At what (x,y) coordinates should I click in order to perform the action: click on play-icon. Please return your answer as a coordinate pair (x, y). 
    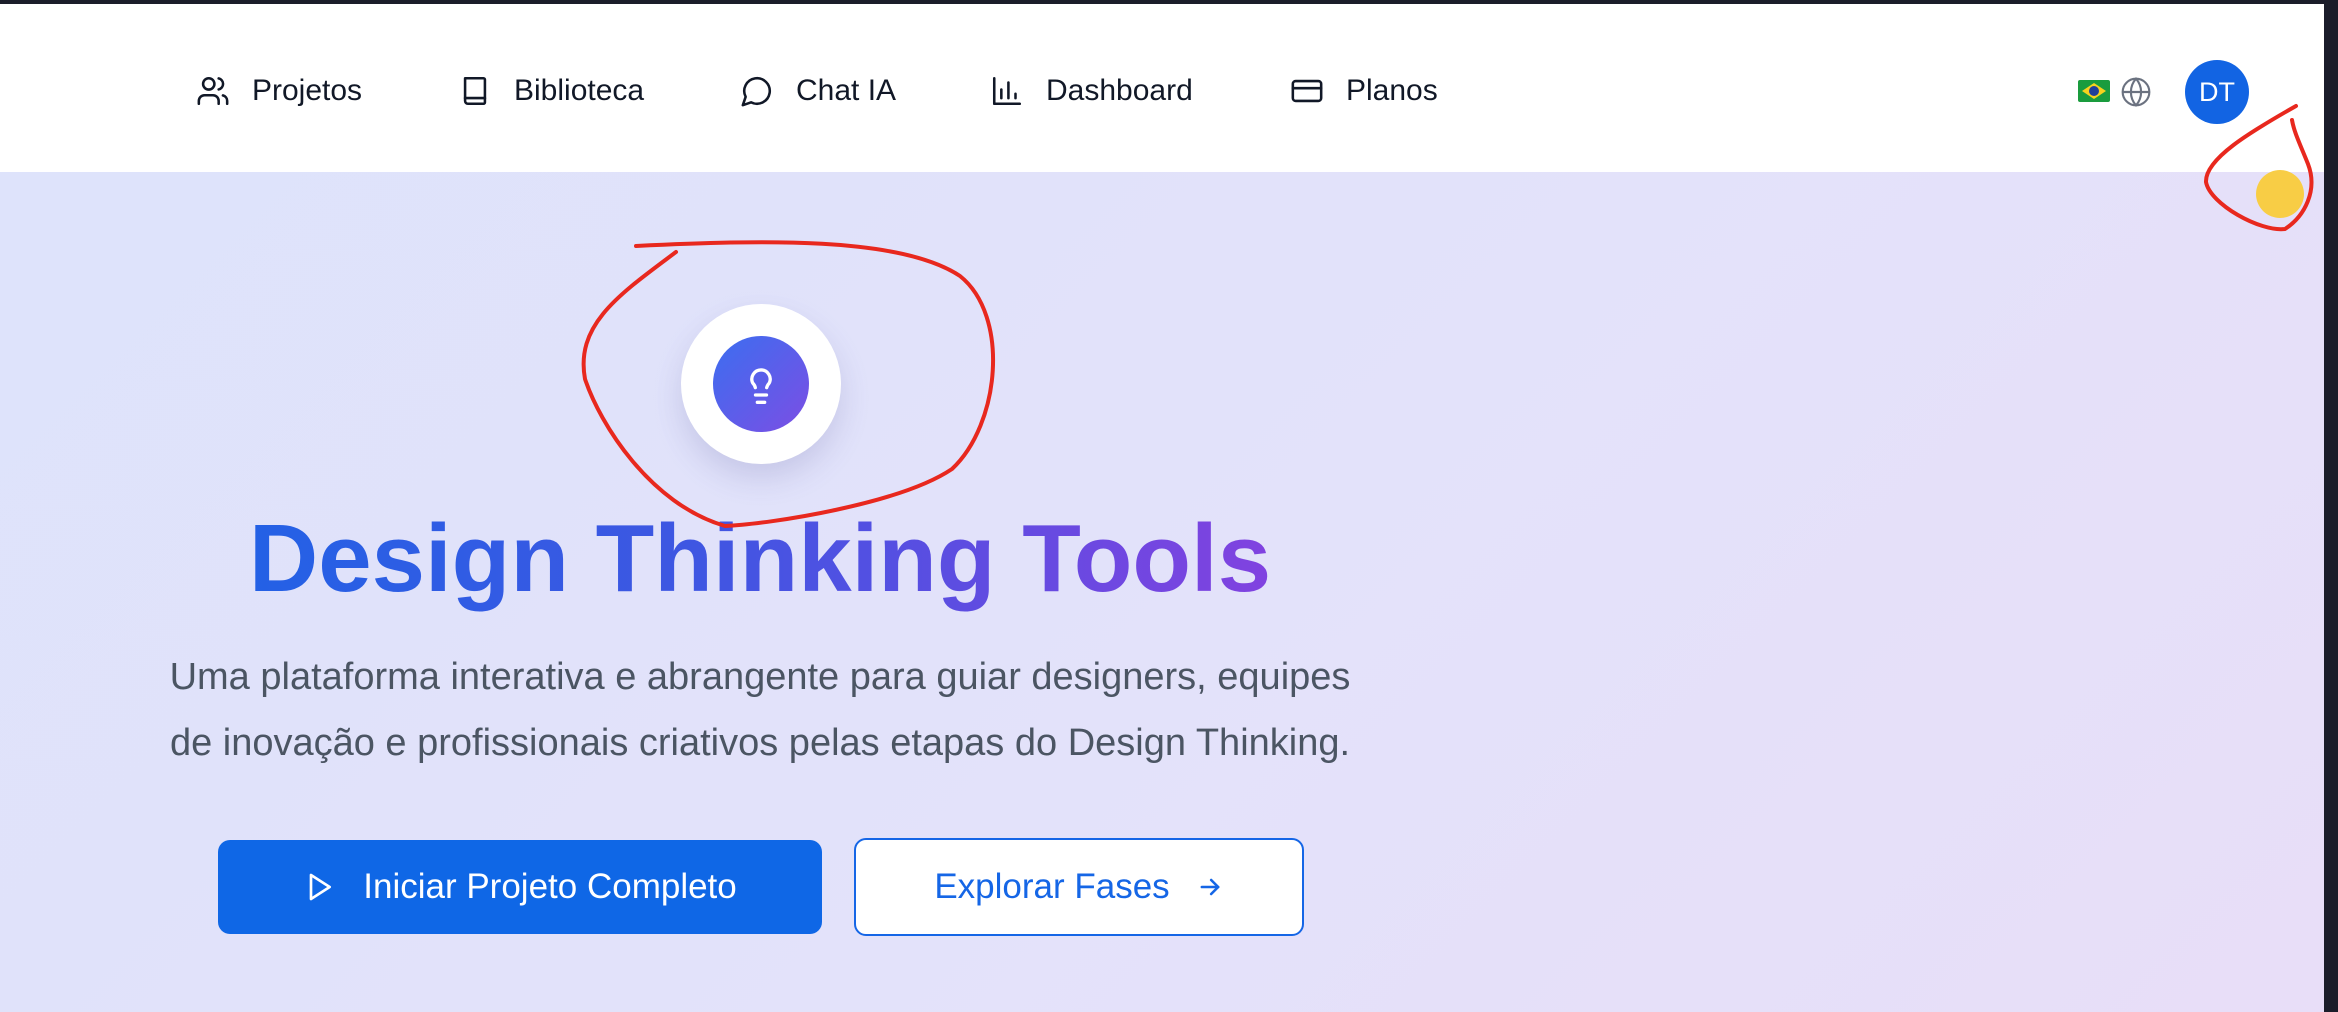
    Looking at the image, I should click on (320, 887).